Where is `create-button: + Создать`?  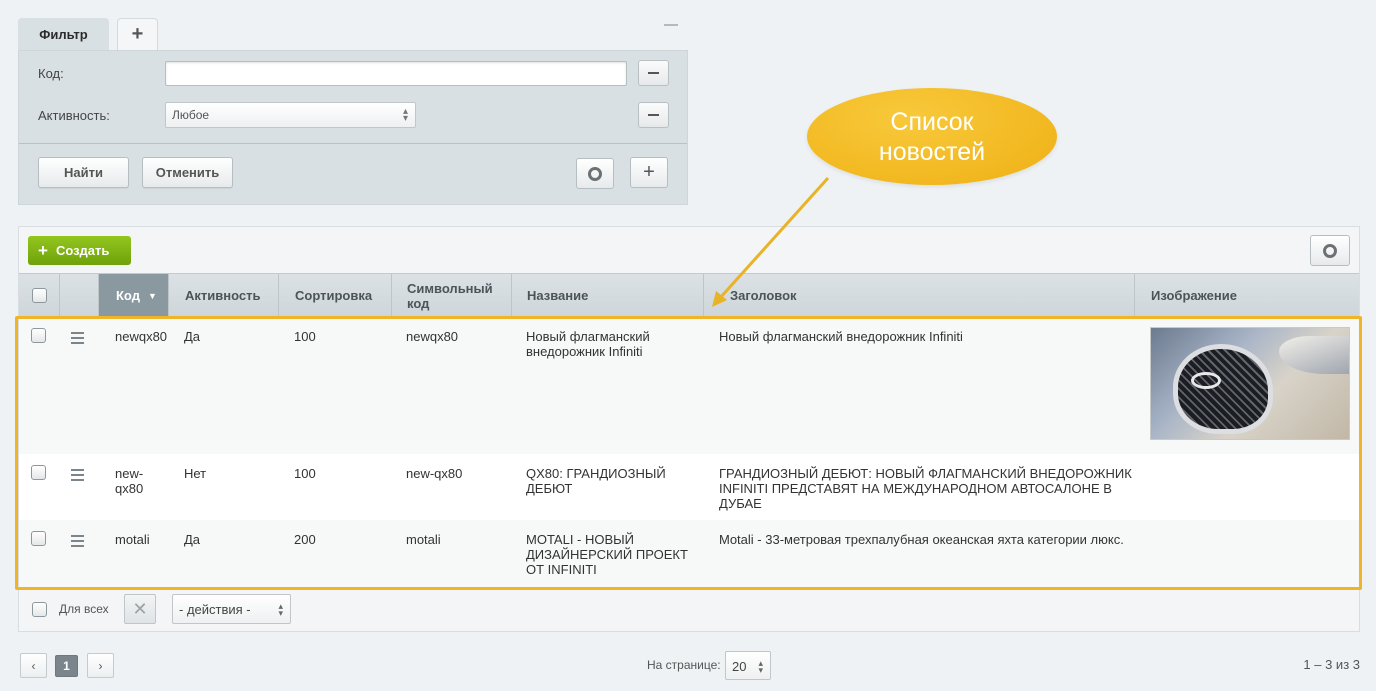
create-button: + Создать is located at coordinates (79, 250).